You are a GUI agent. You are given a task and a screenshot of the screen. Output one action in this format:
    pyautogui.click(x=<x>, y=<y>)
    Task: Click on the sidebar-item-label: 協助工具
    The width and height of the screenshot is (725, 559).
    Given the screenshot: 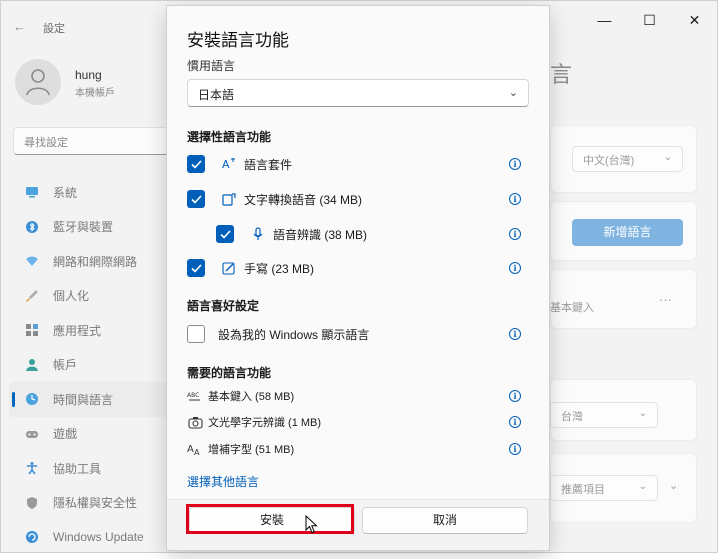 What is the action you would take?
    pyautogui.click(x=77, y=468)
    